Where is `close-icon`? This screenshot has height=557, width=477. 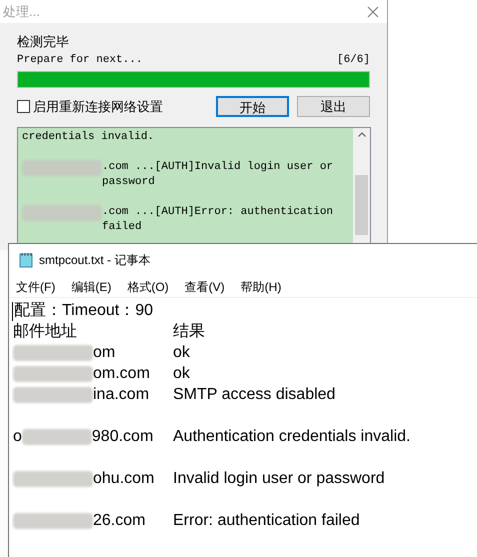
close-icon is located at coordinates (373, 12).